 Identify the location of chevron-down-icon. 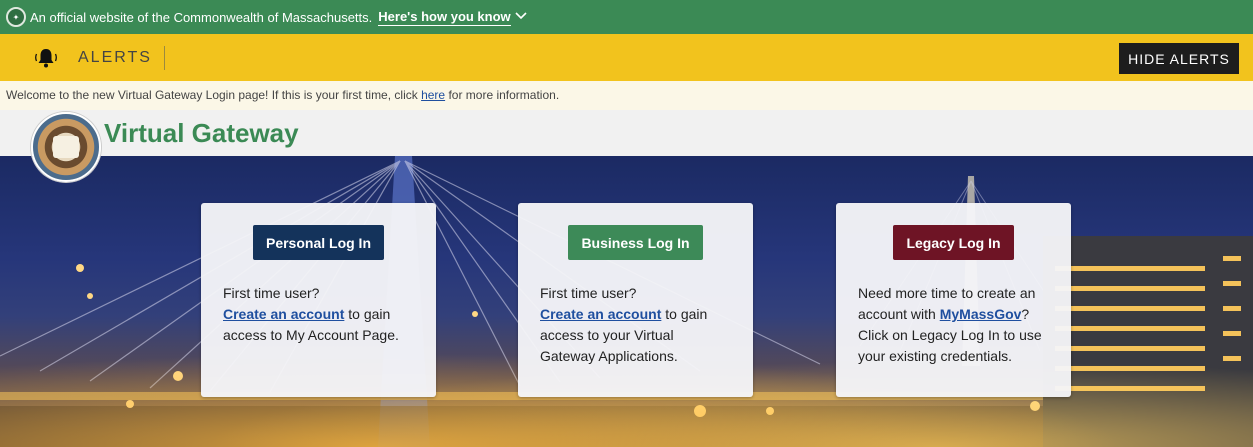
(521, 17).